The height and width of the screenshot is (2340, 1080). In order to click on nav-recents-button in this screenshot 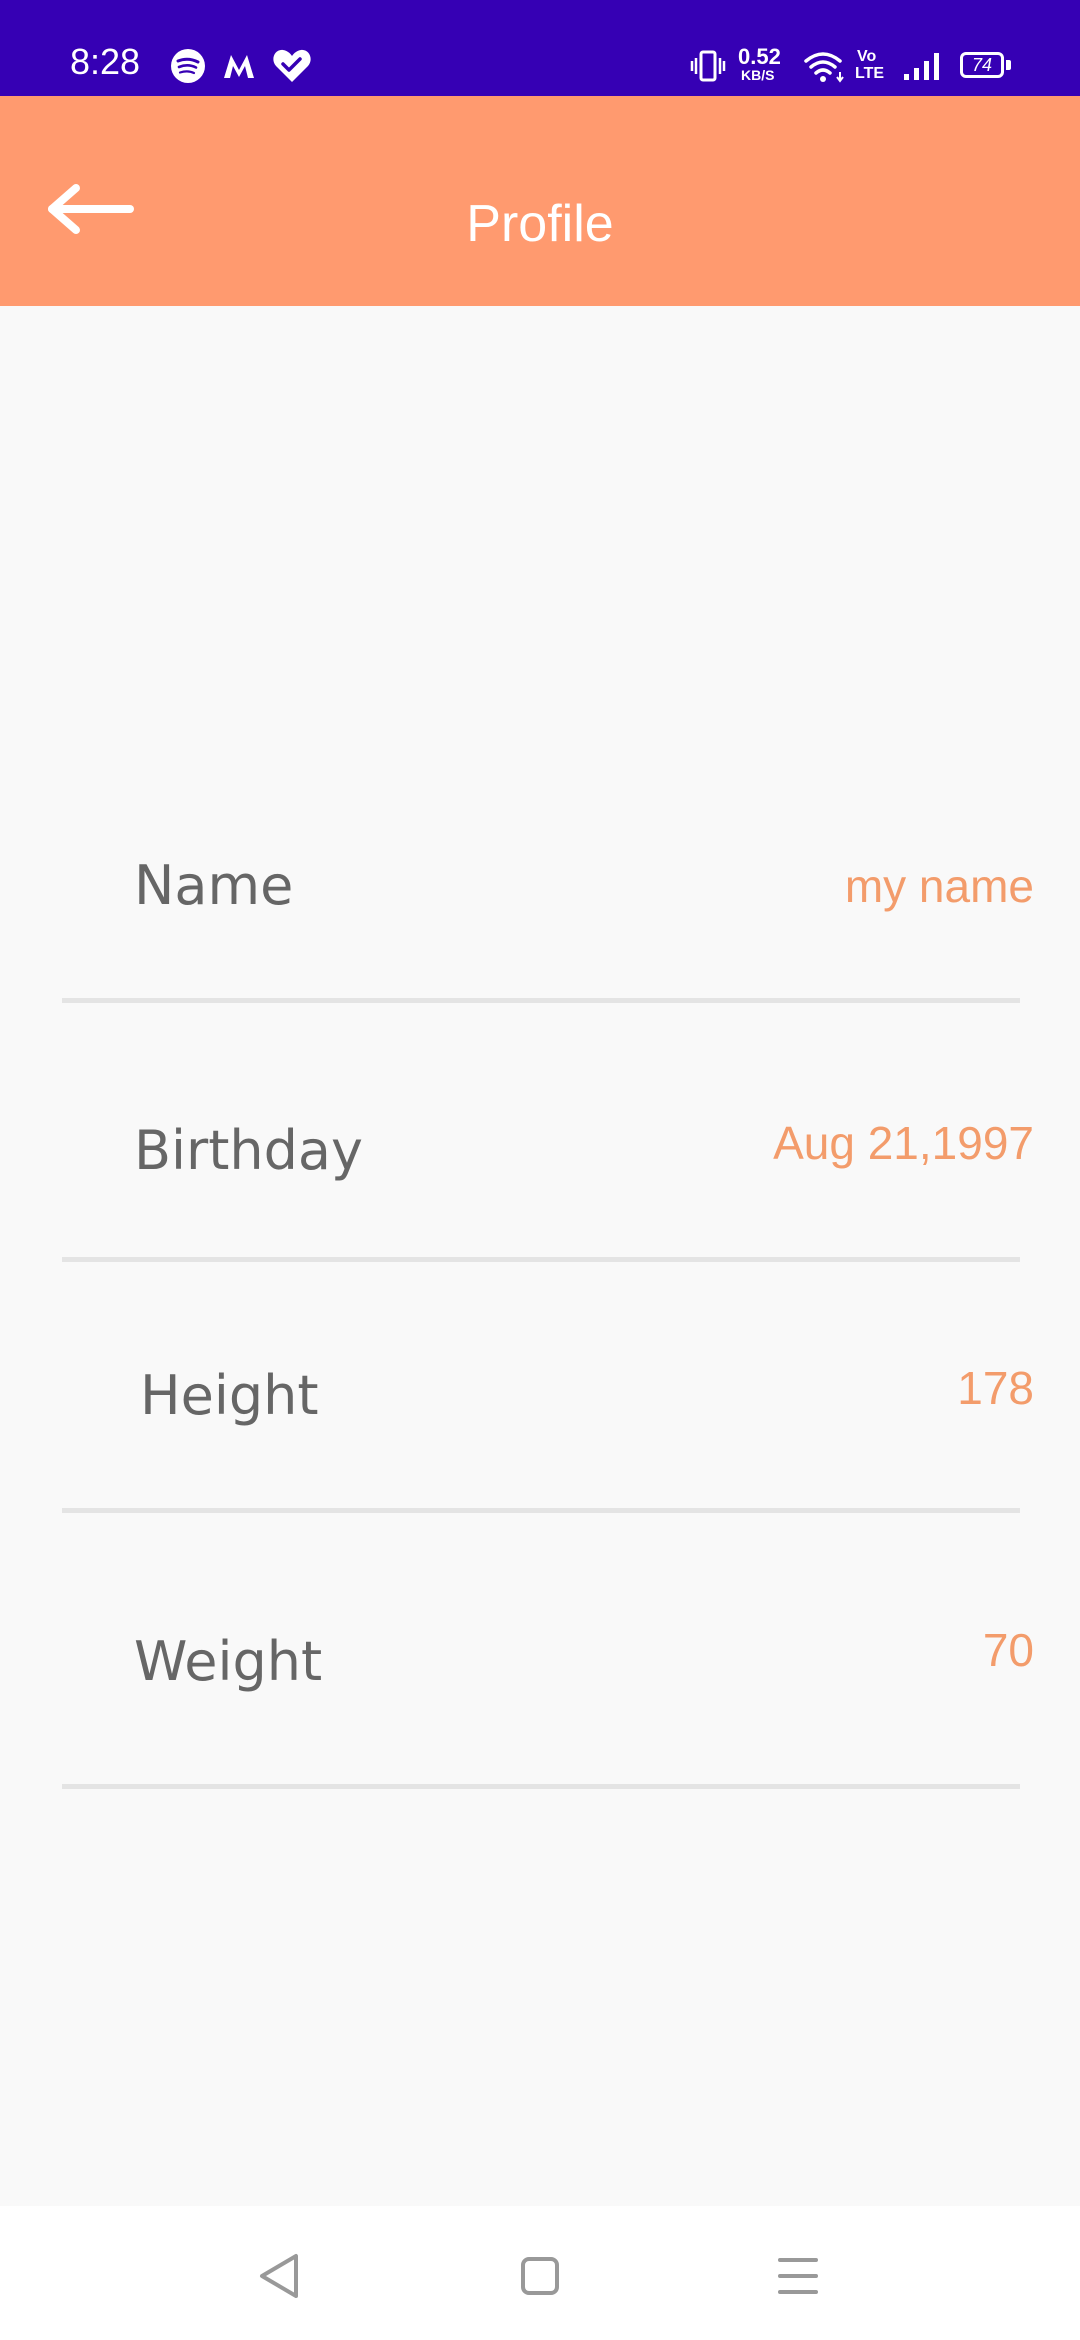, I will do `click(798, 2276)`.